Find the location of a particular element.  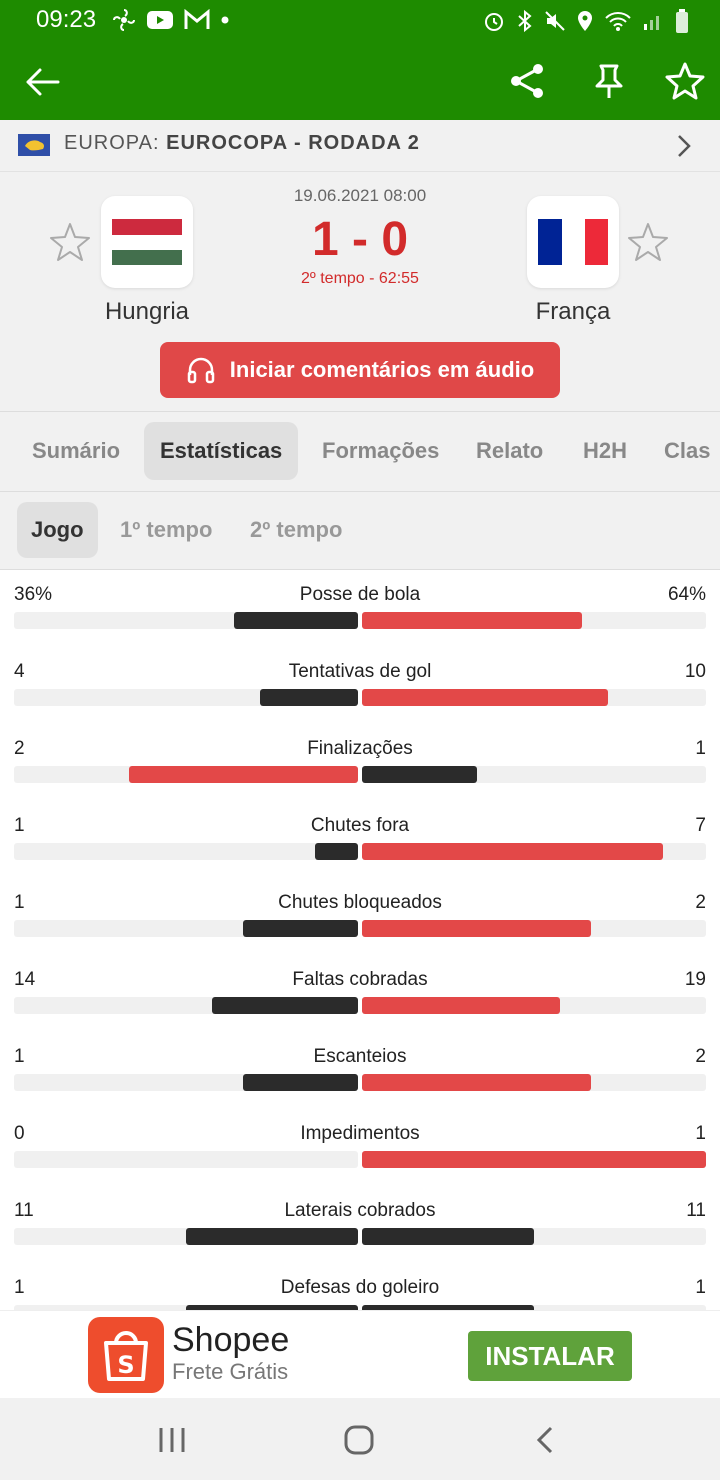

tab-estatisticas: Estatísticas is located at coordinates (221, 451).